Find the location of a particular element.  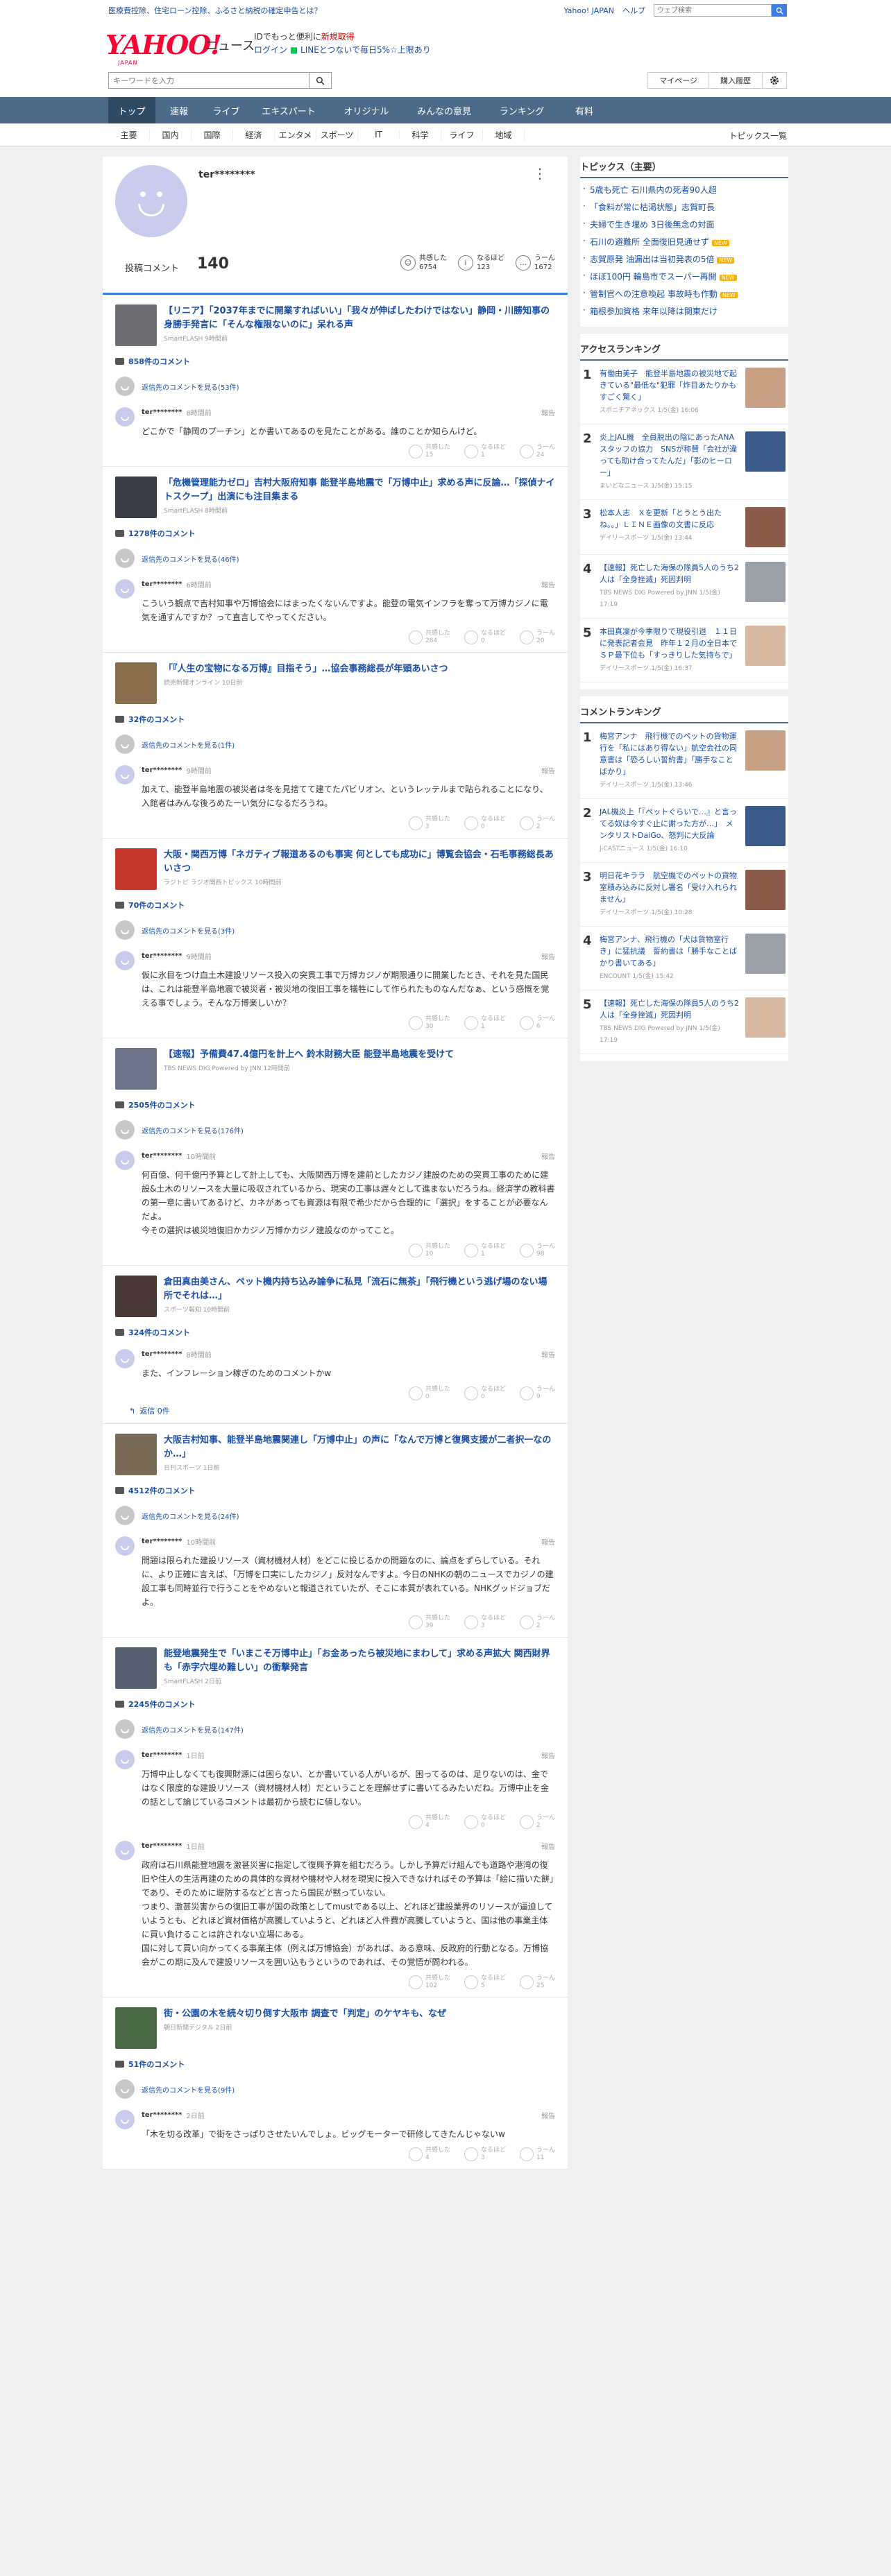

settings-button is located at coordinates (775, 80).